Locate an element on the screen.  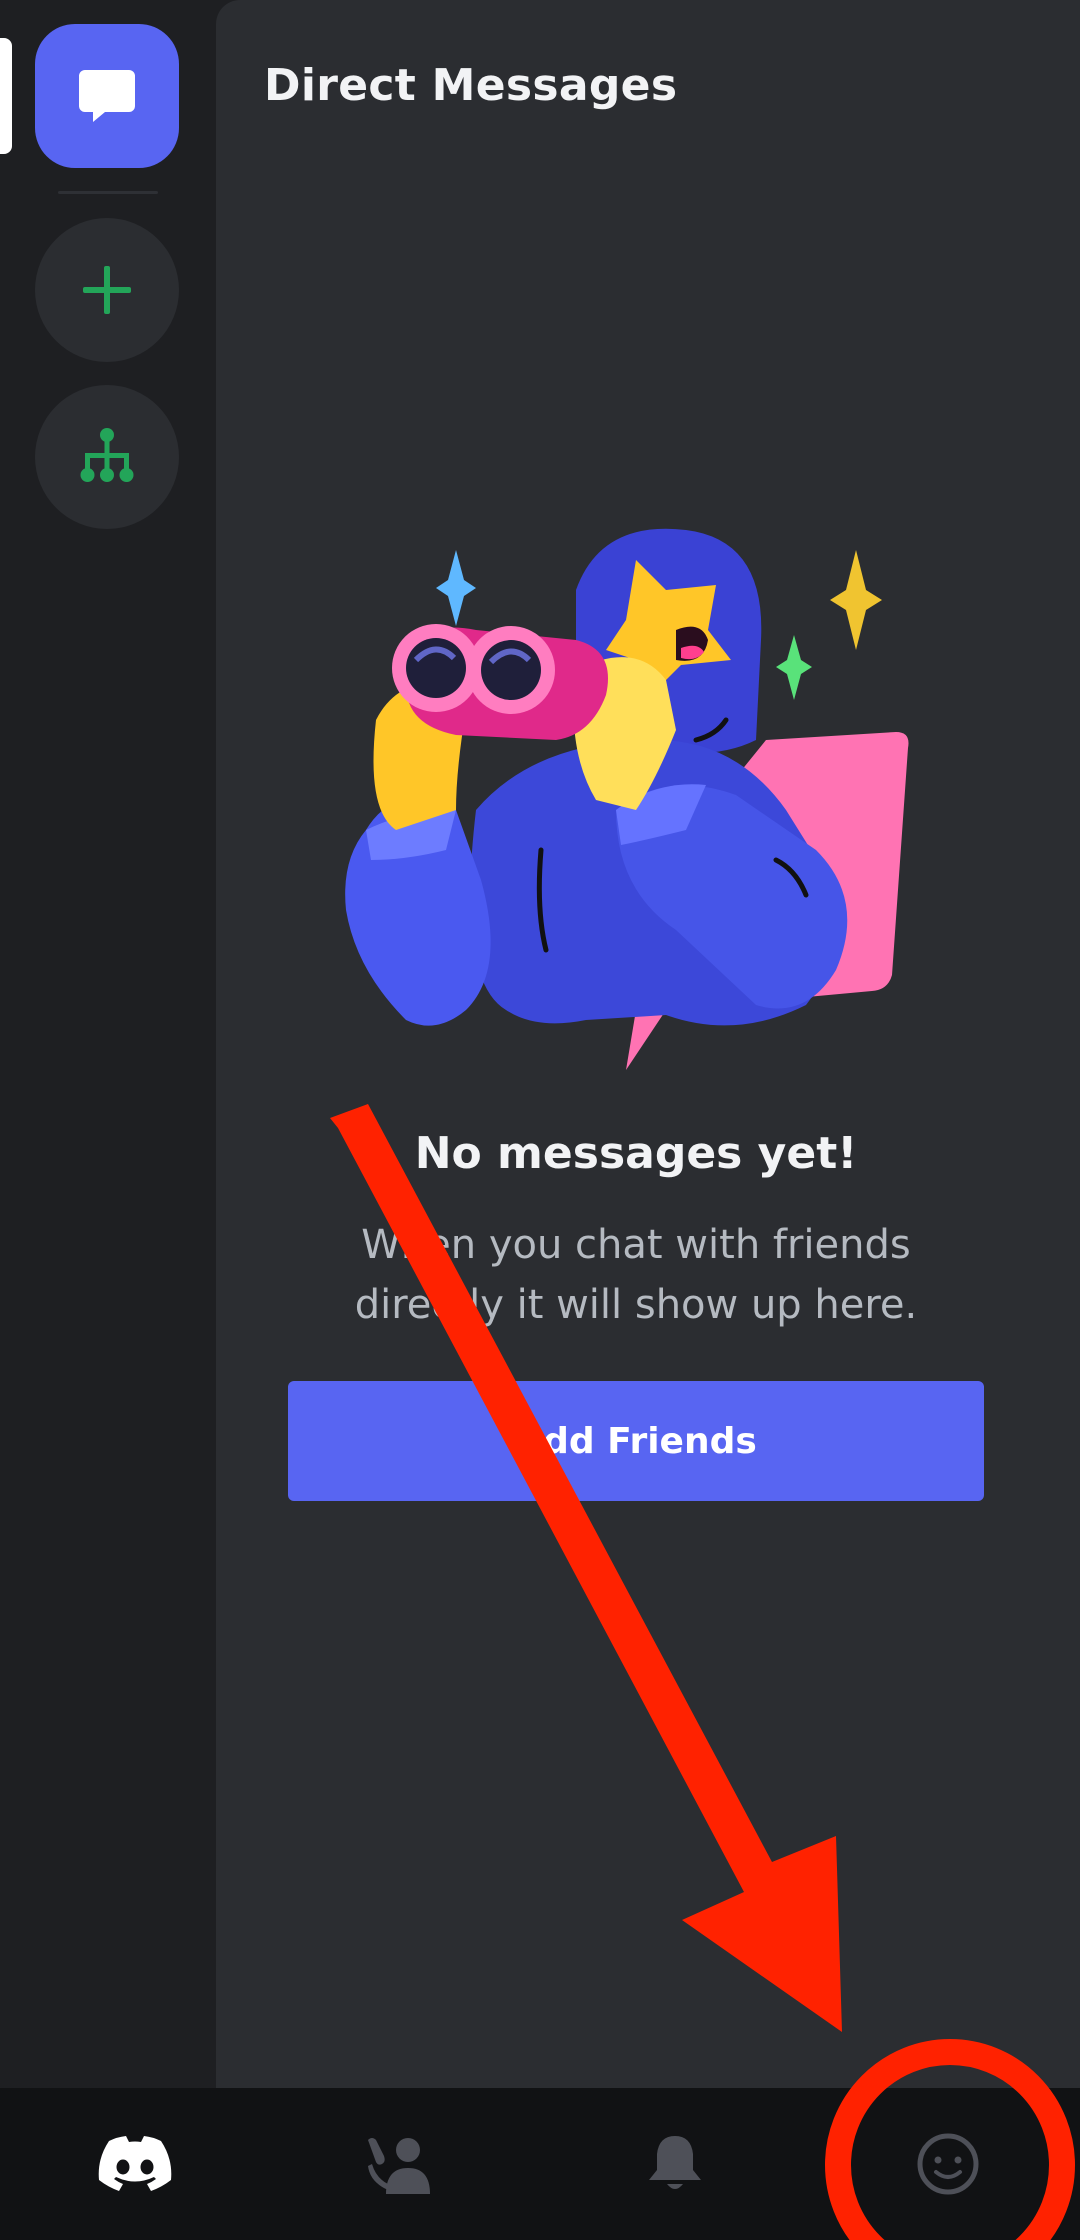
direct-messages-button is located at coordinates (107, 96).